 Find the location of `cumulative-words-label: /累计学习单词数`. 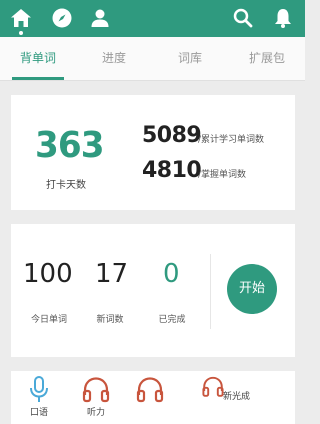

cumulative-words-label: /累计学习单词数 is located at coordinates (231, 140).